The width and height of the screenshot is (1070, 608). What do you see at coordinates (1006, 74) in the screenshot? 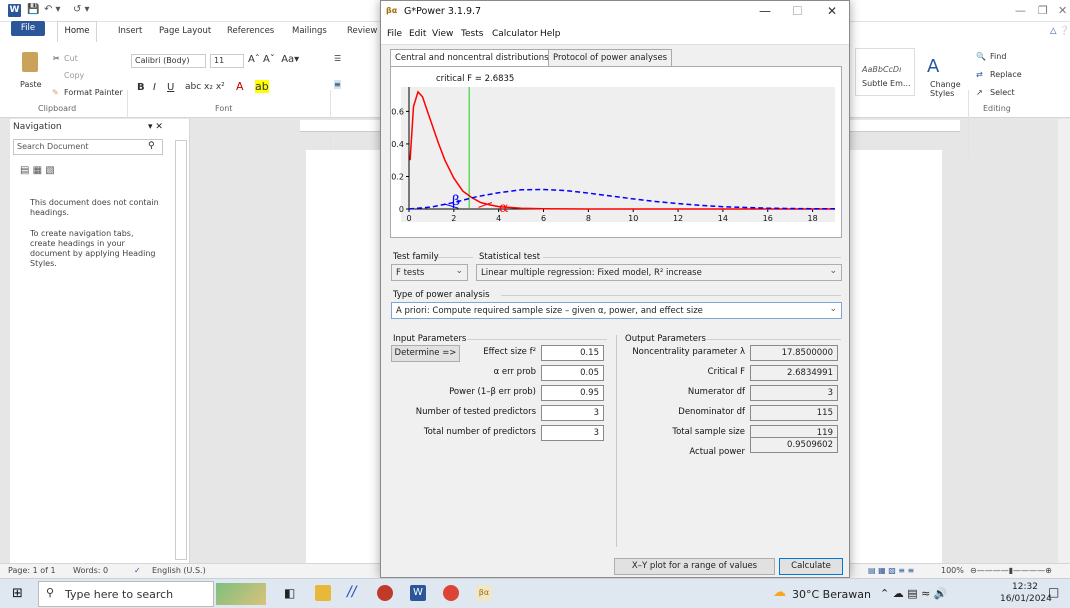
I see `replace-button: Replace` at bounding box center [1006, 74].